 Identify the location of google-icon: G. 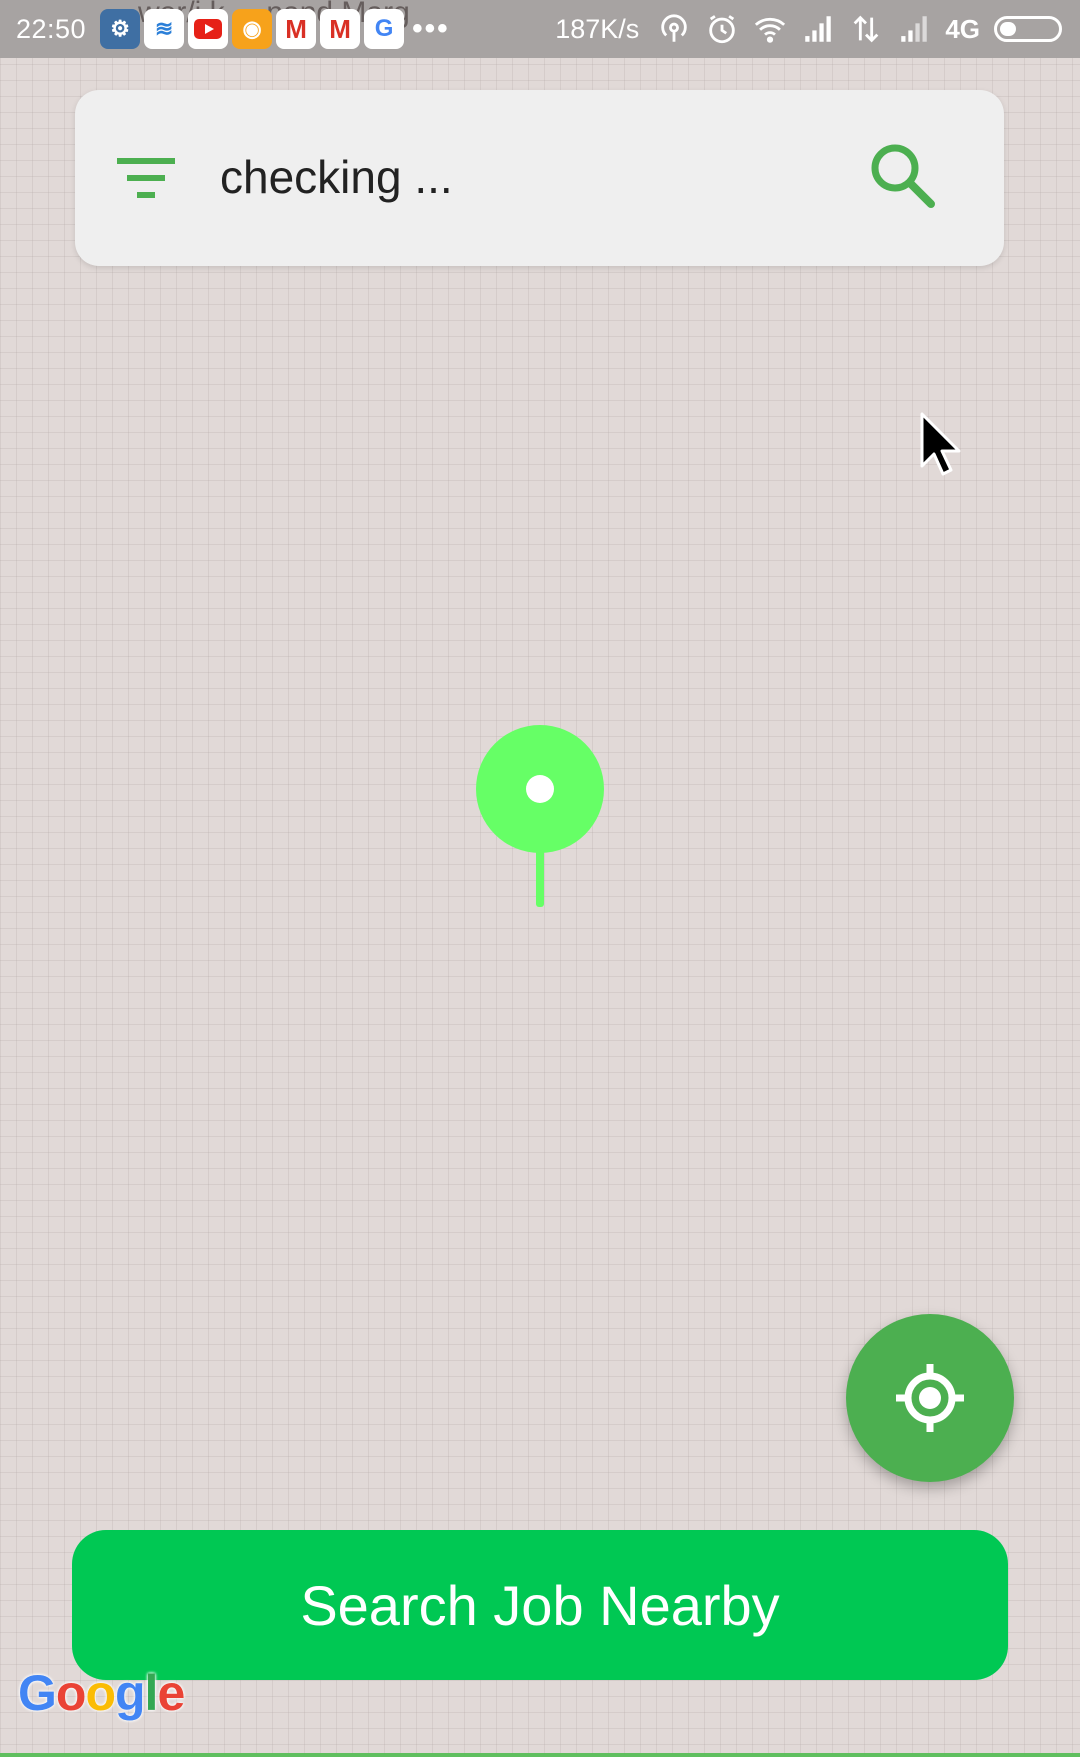
(384, 29).